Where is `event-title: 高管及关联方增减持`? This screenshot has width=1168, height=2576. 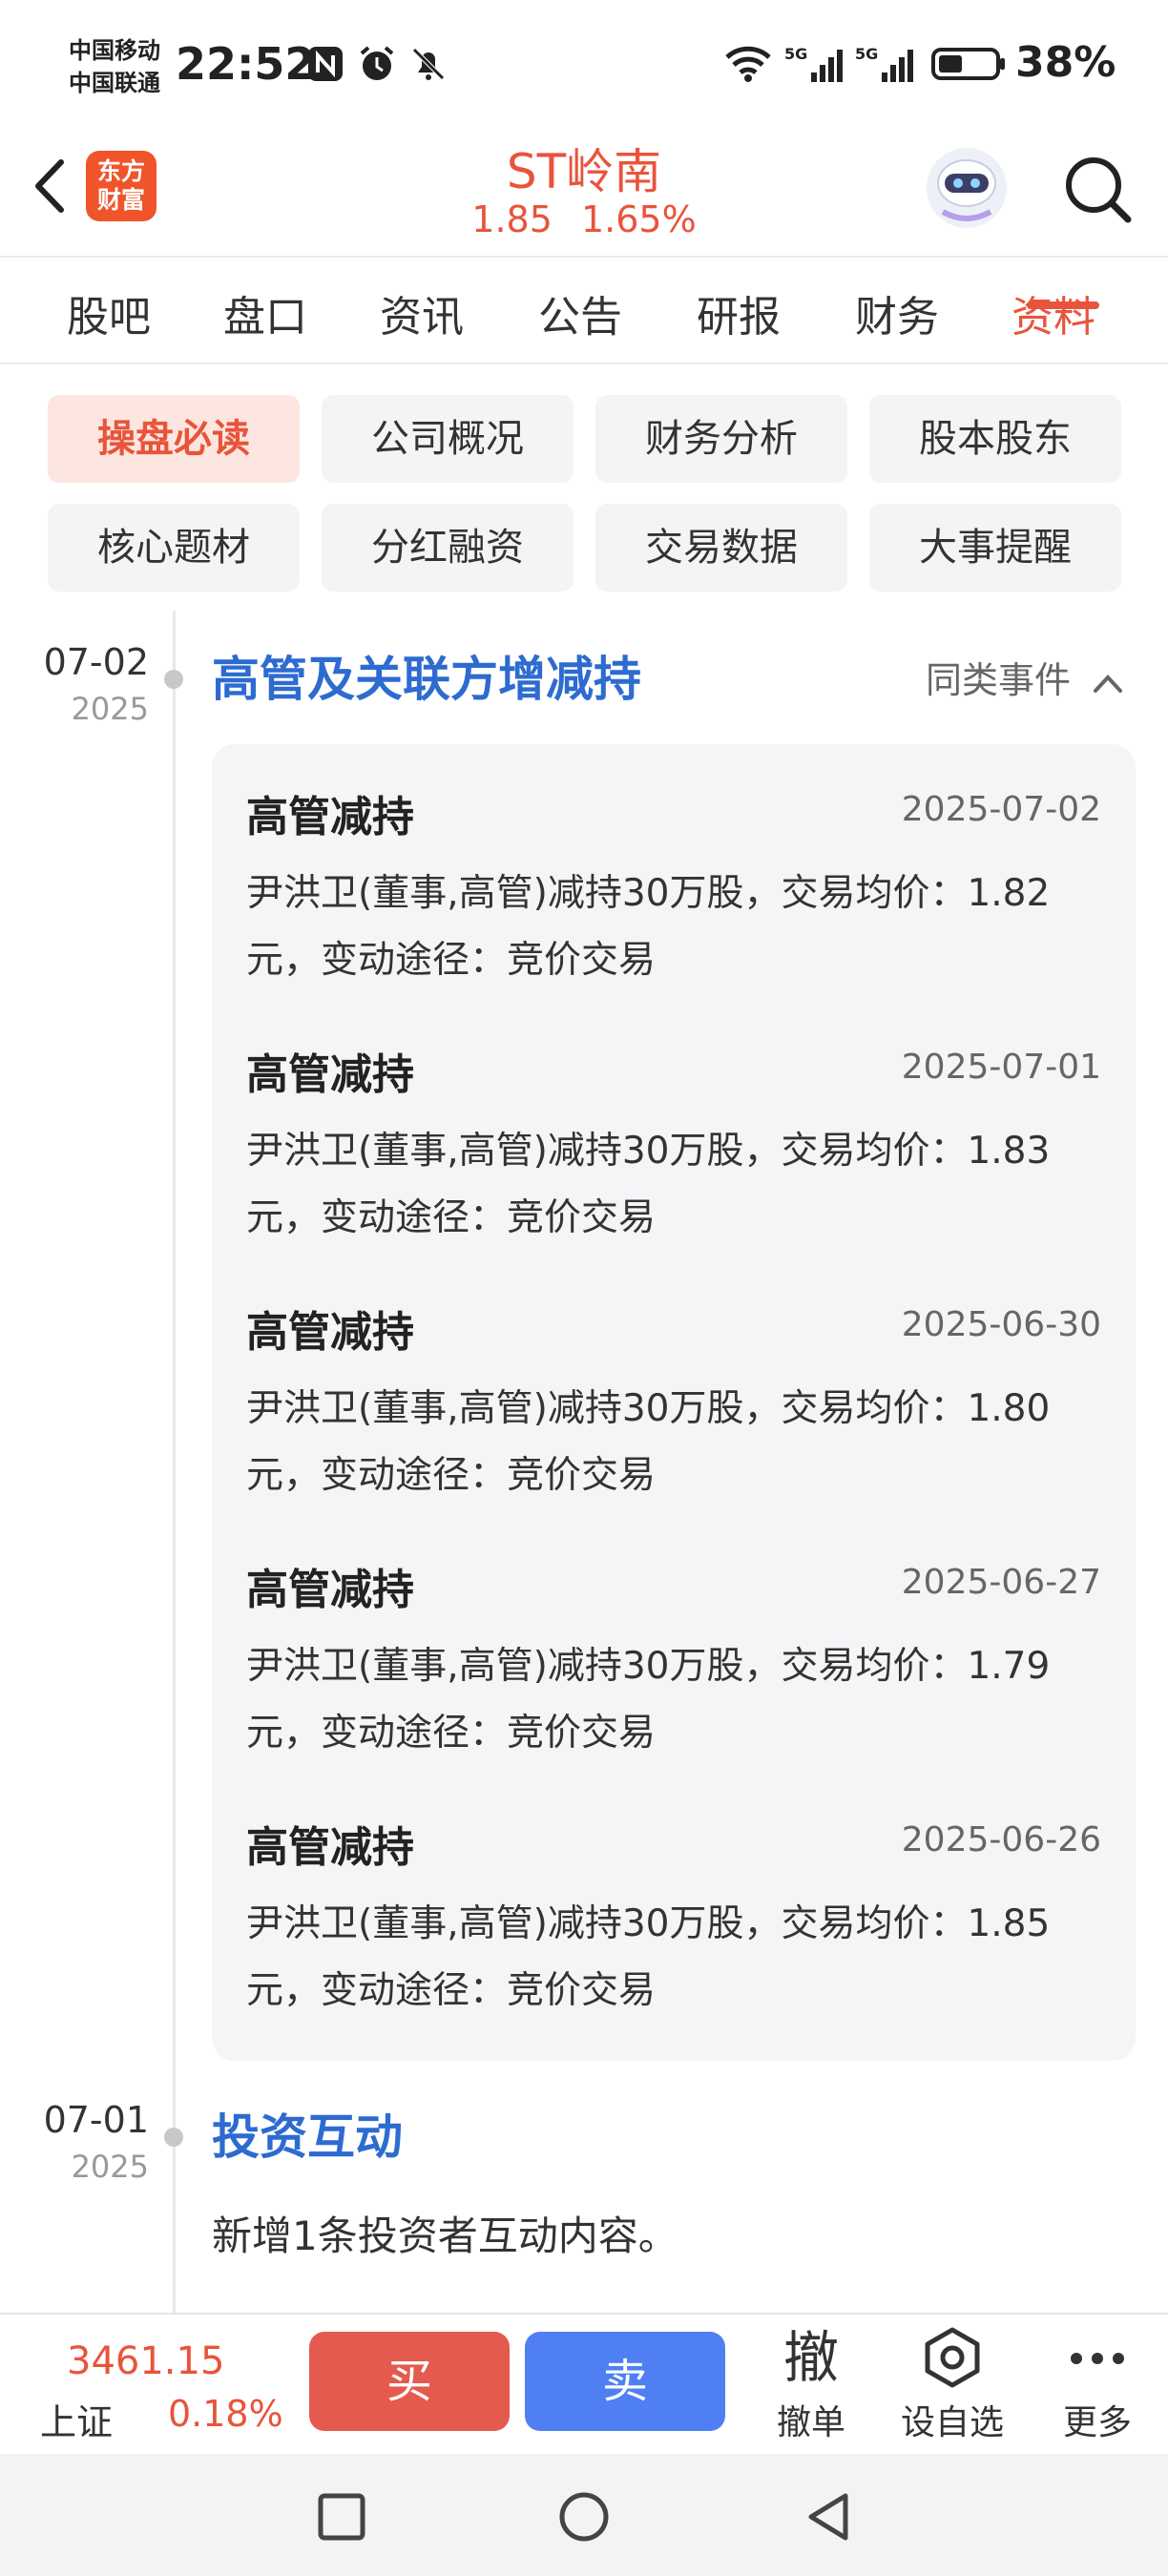 event-title: 高管及关联方增减持 is located at coordinates (427, 675).